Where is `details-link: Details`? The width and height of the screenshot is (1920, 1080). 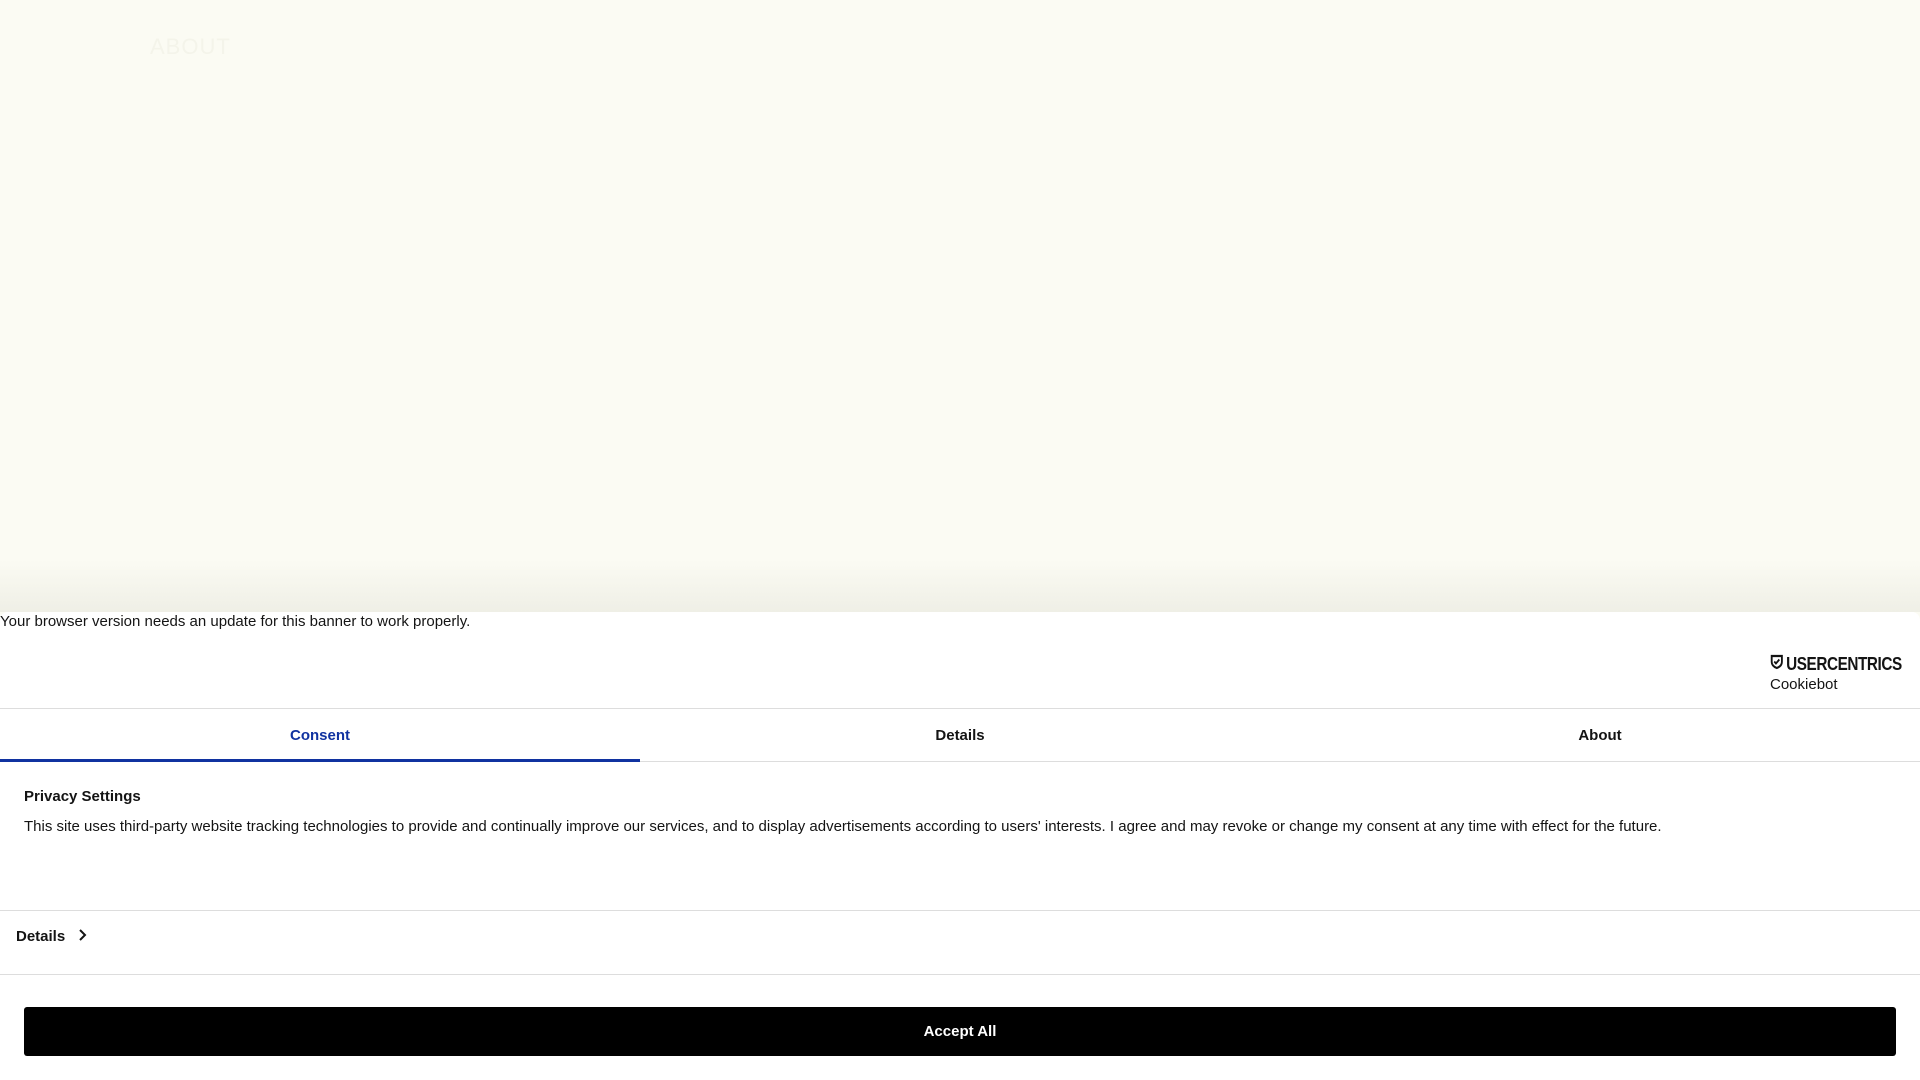
details-link: Details is located at coordinates (51, 936).